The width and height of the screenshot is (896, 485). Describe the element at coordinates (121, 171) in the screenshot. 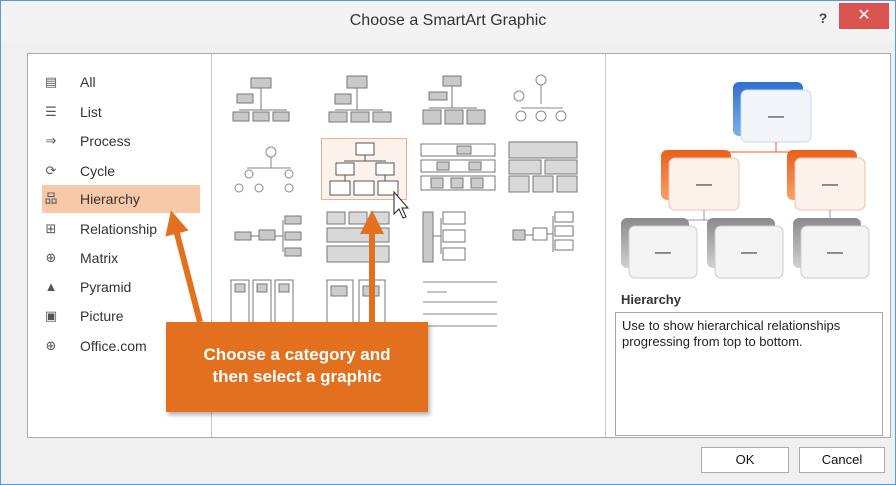

I see `category-cycle: ⟳ Cycle` at that location.